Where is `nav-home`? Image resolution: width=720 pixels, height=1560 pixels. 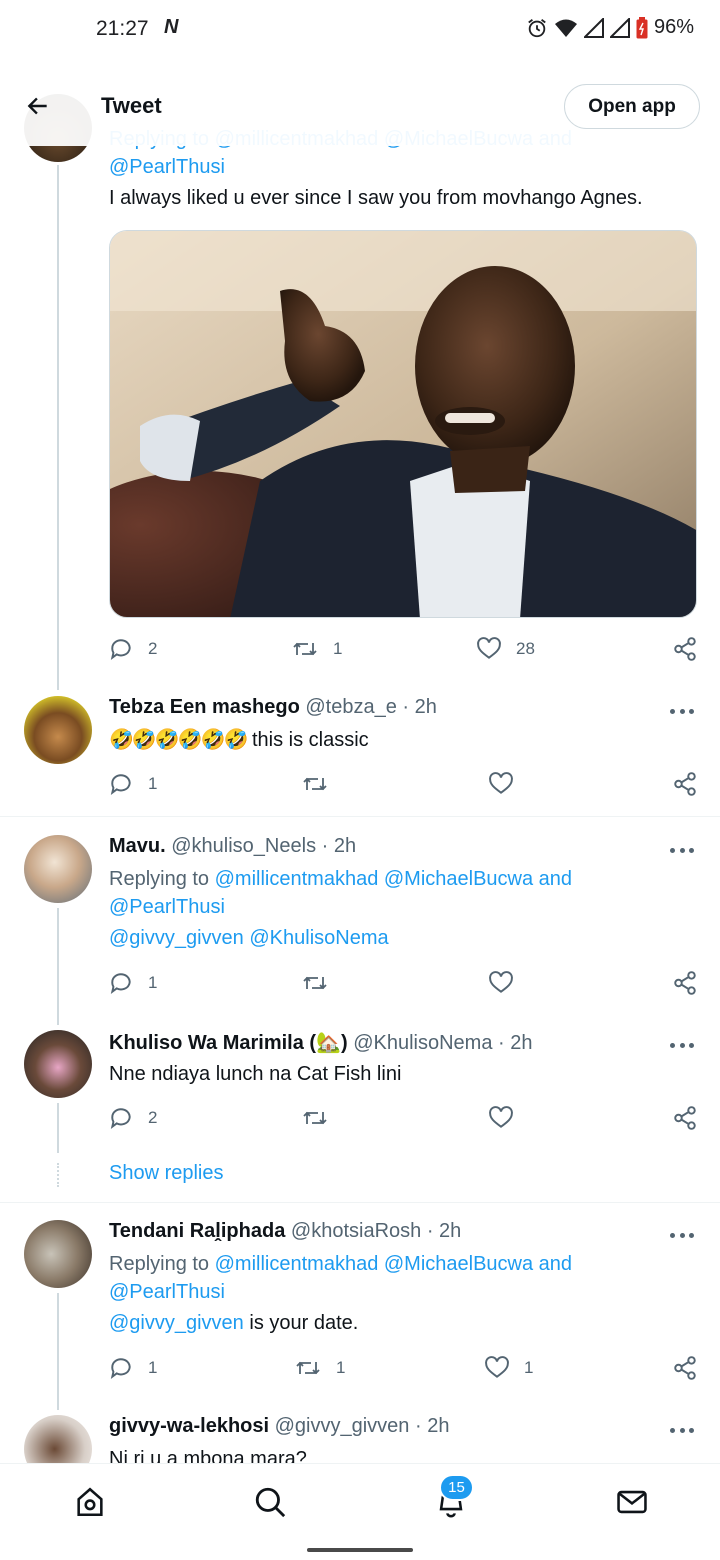
nav-home is located at coordinates (90, 1502).